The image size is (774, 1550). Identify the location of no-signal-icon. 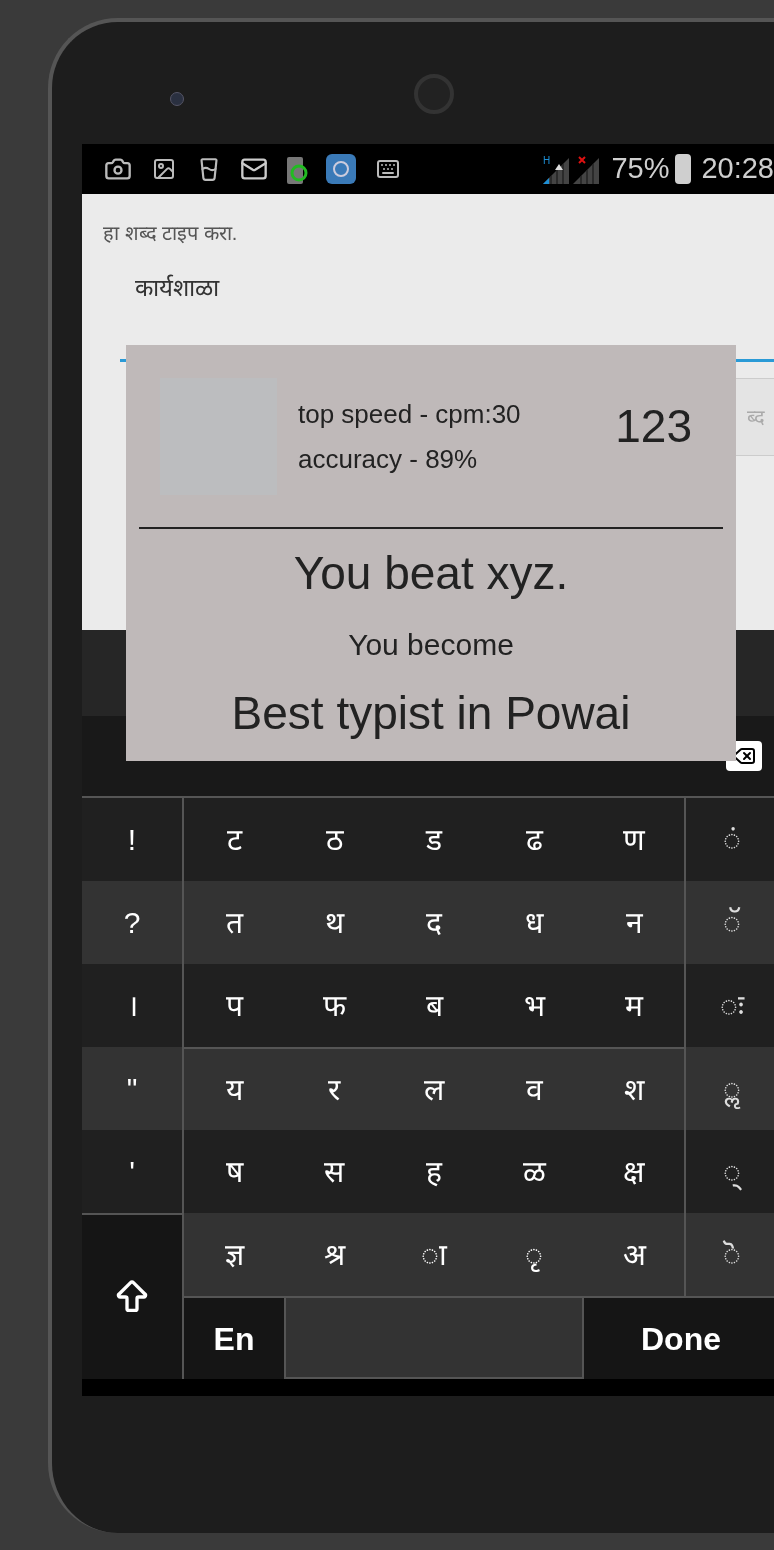
(586, 169).